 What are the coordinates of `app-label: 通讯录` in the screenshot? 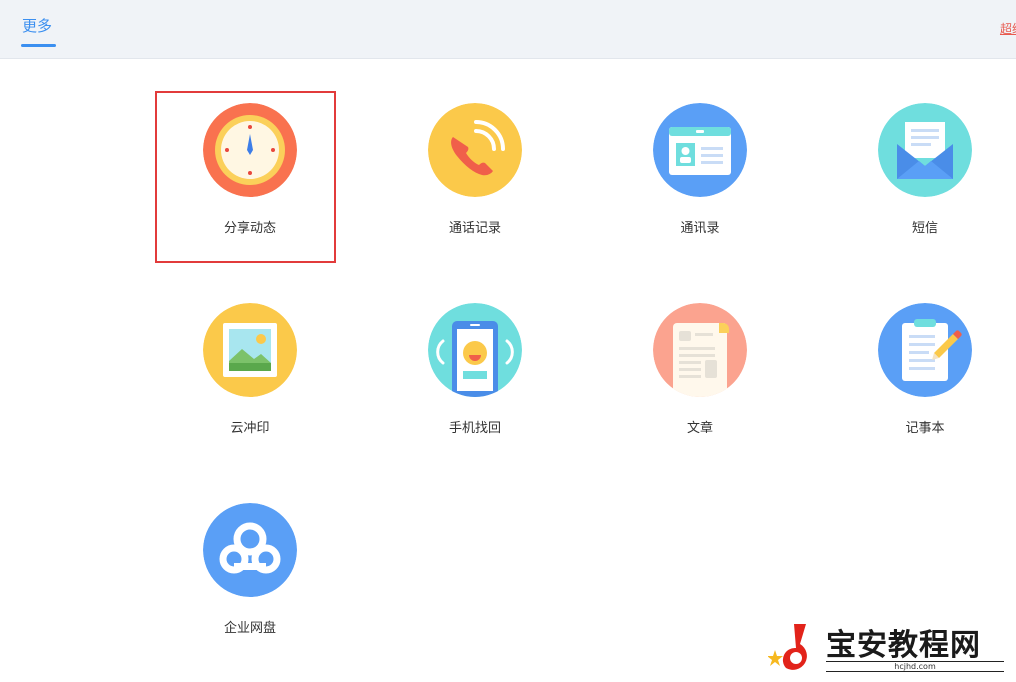 It's located at (700, 228).